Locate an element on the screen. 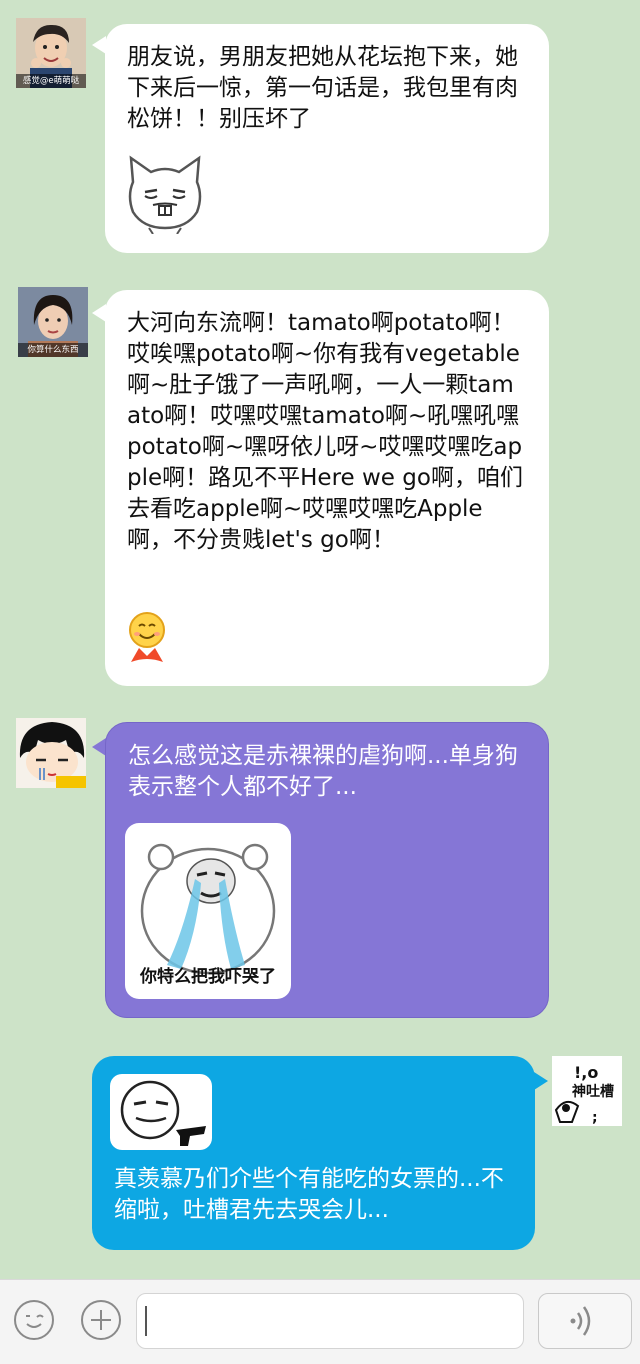  text-cursor is located at coordinates (146, 1321).